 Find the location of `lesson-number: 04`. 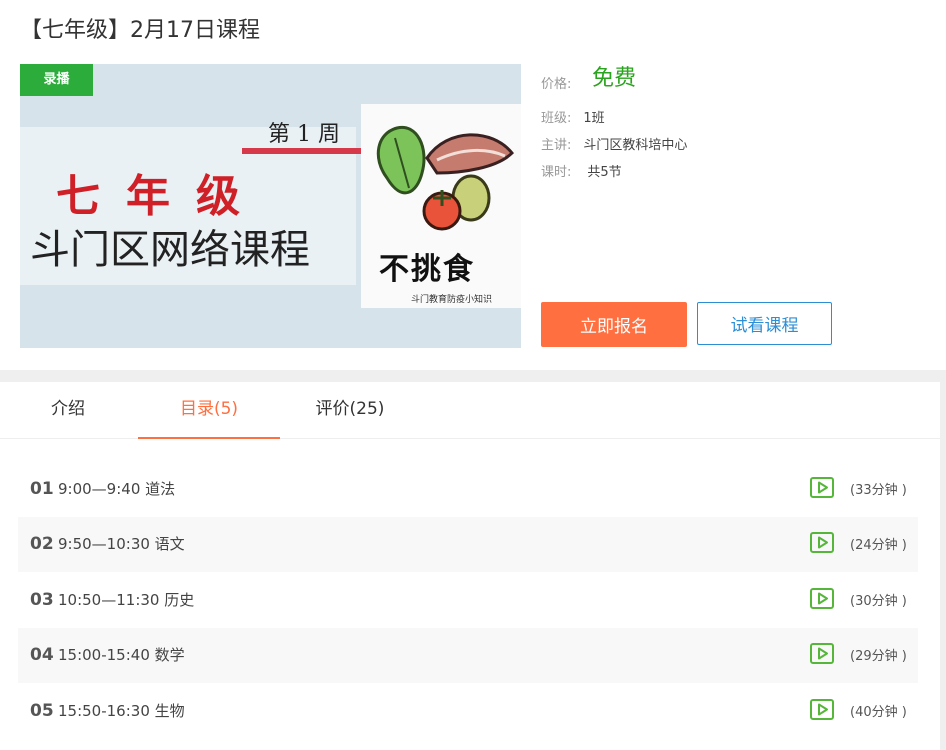

lesson-number: 04 is located at coordinates (42, 655).